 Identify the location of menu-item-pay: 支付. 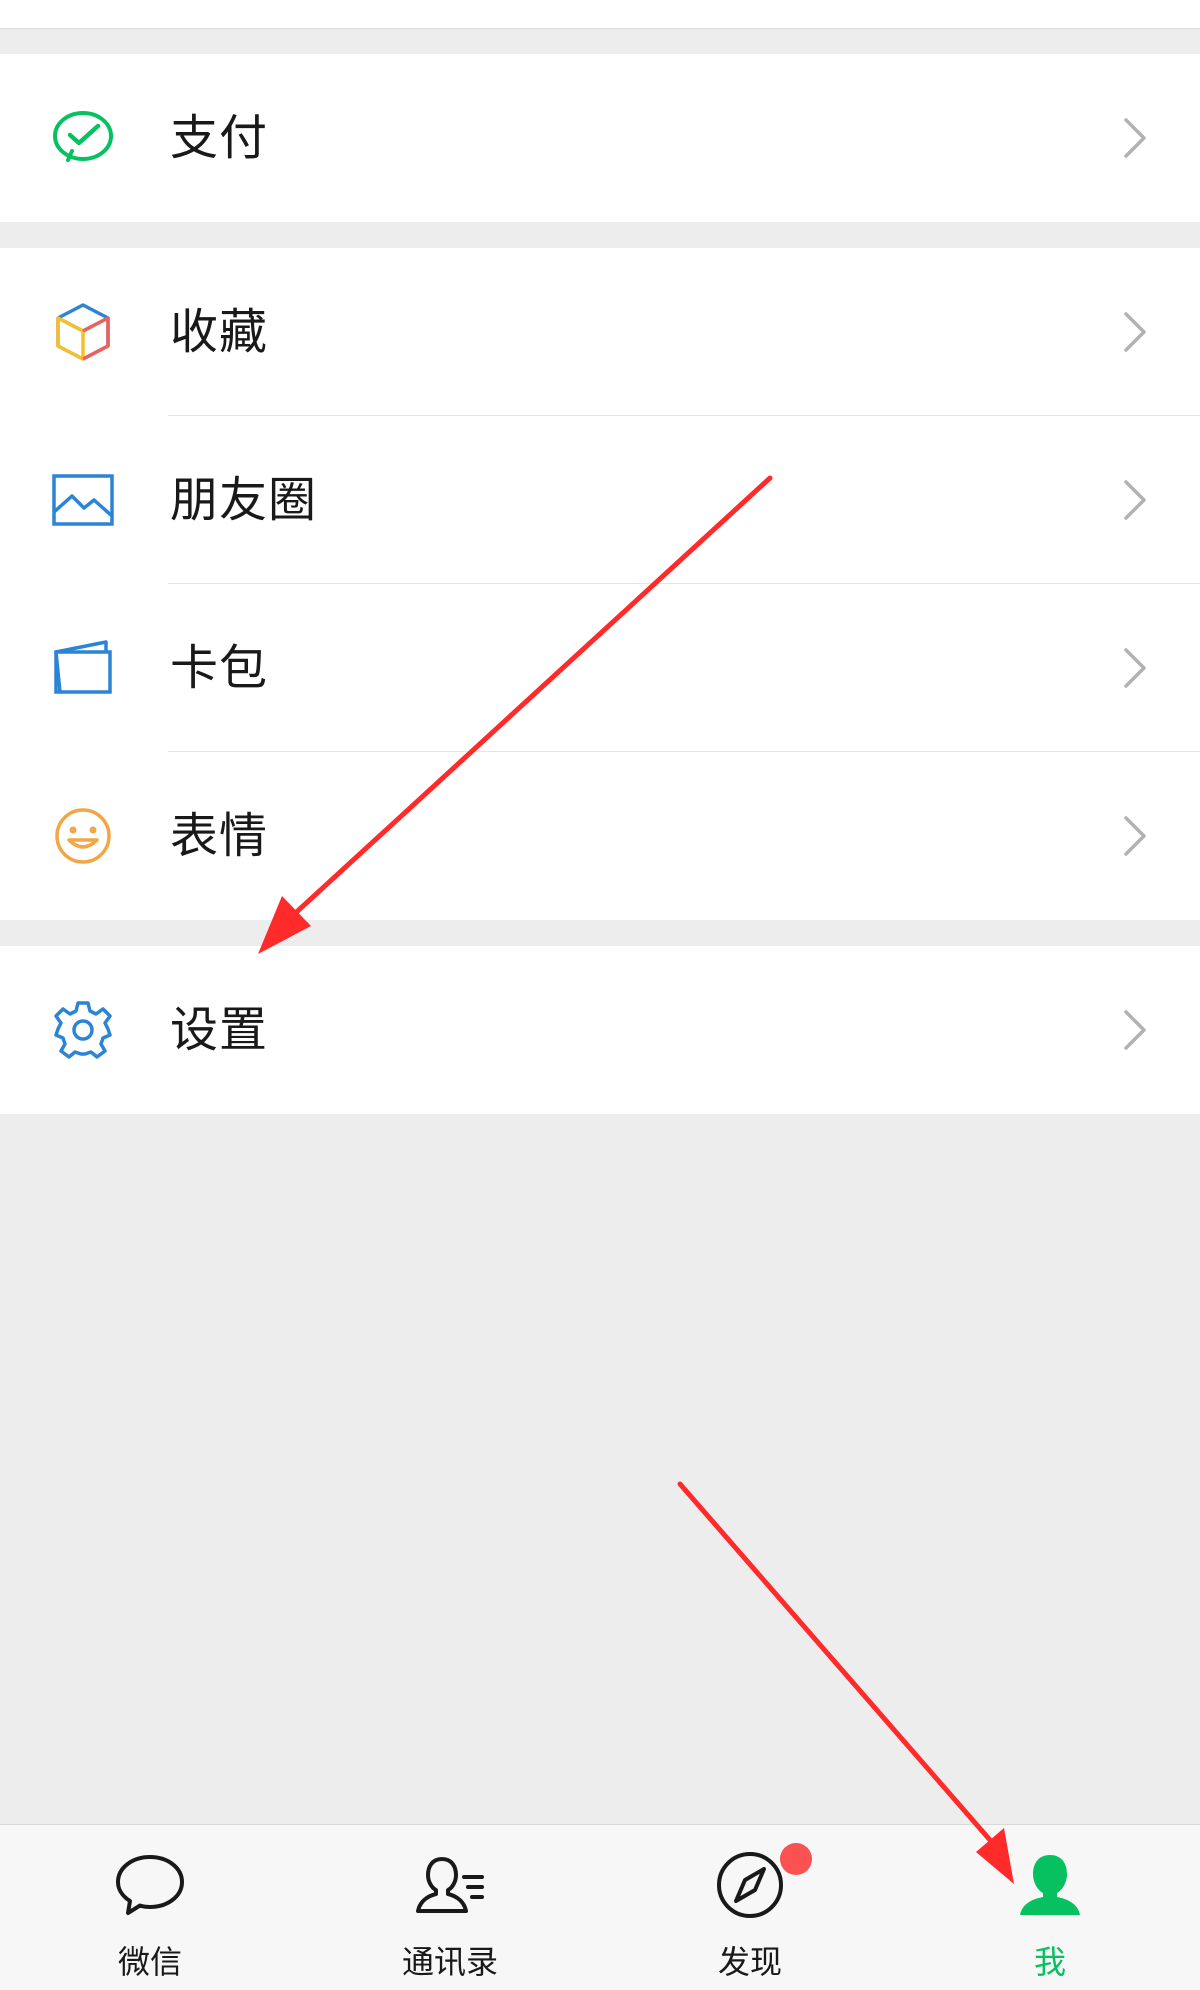
(600, 138).